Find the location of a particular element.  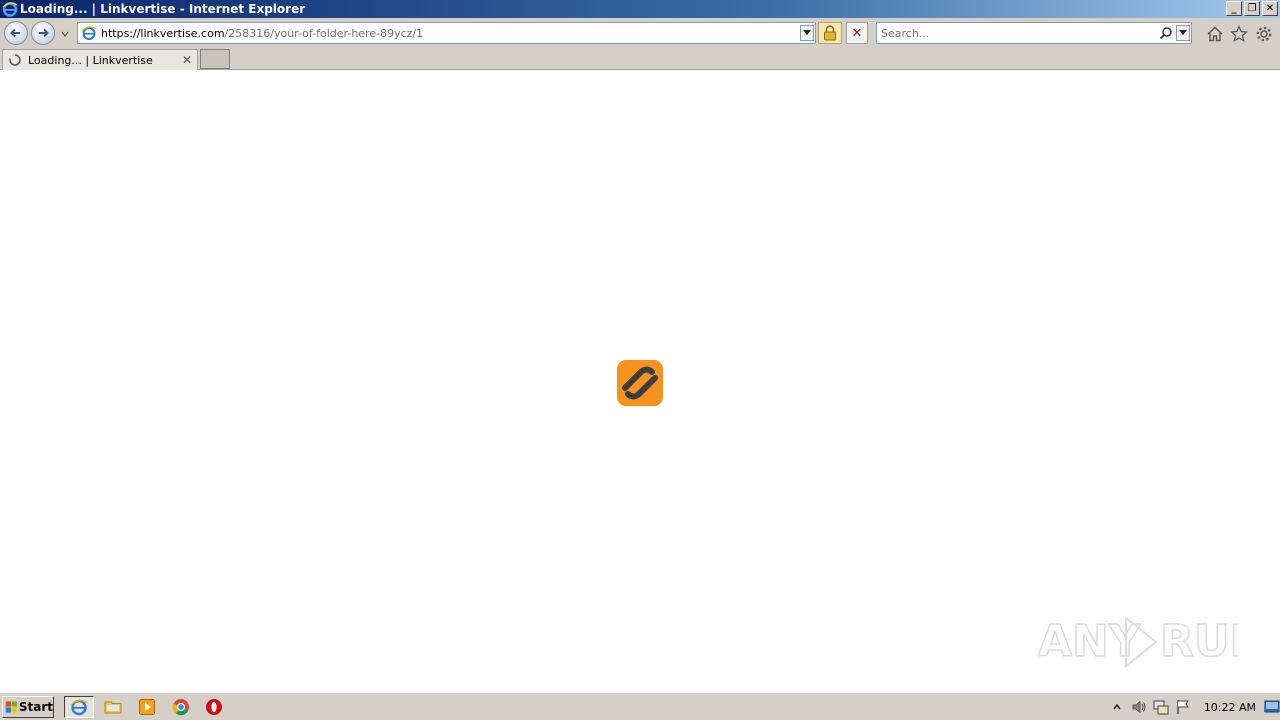

chrome-icon is located at coordinates (180, 707).